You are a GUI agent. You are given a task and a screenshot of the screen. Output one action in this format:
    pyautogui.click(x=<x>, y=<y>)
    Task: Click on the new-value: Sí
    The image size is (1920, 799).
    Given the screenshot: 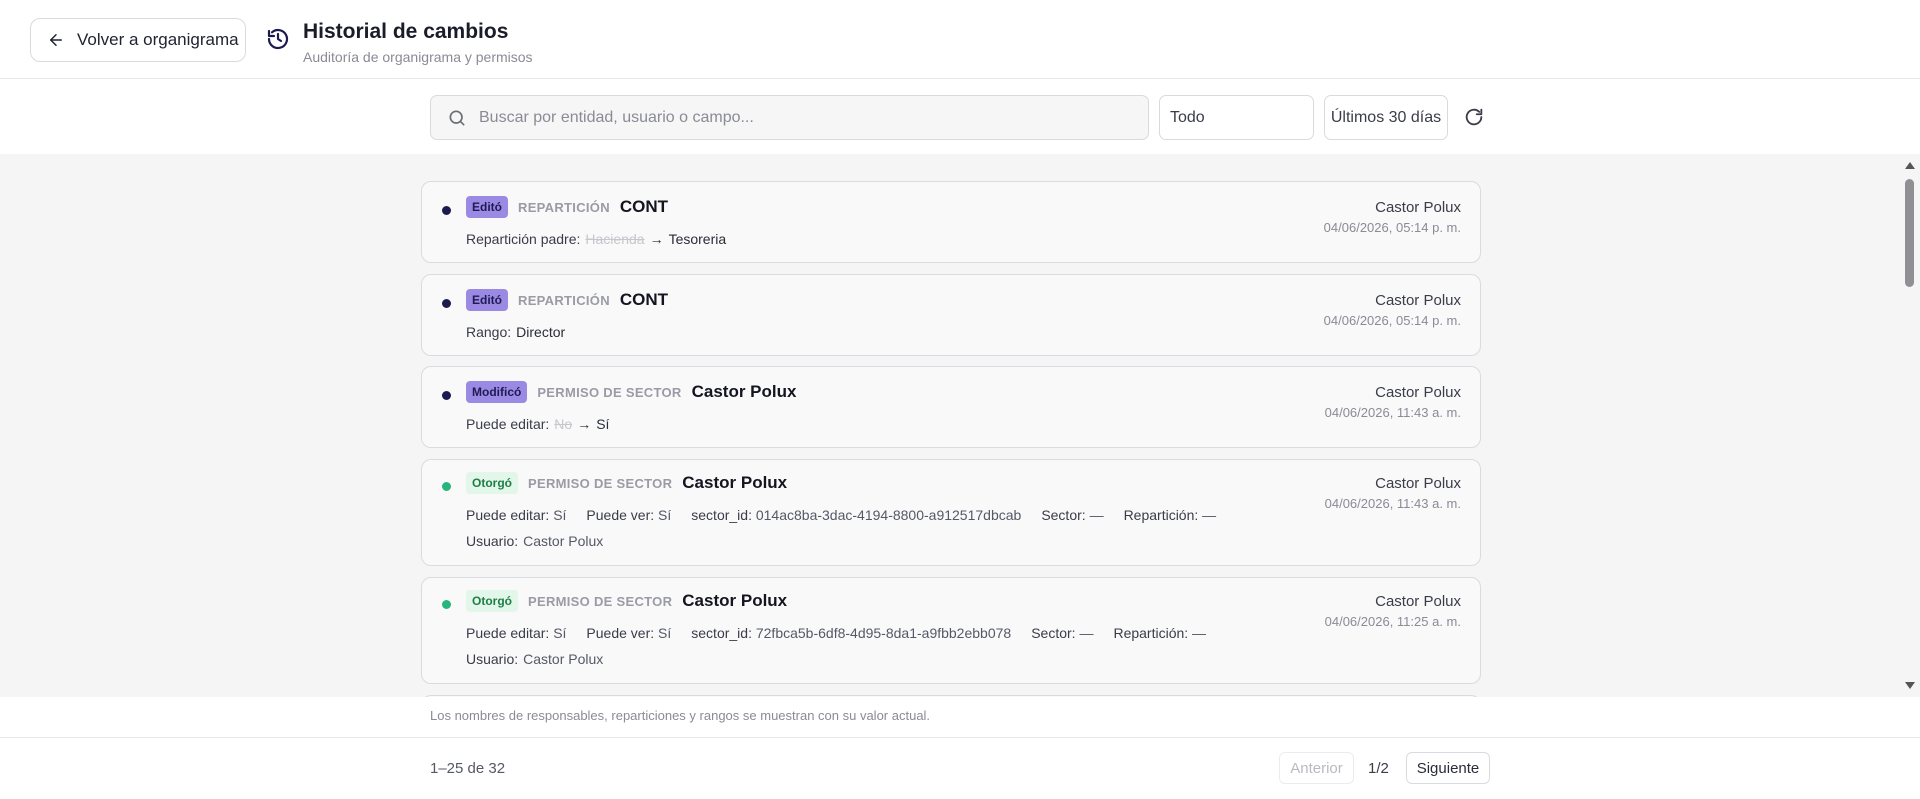 What is the action you would take?
    pyautogui.click(x=603, y=424)
    